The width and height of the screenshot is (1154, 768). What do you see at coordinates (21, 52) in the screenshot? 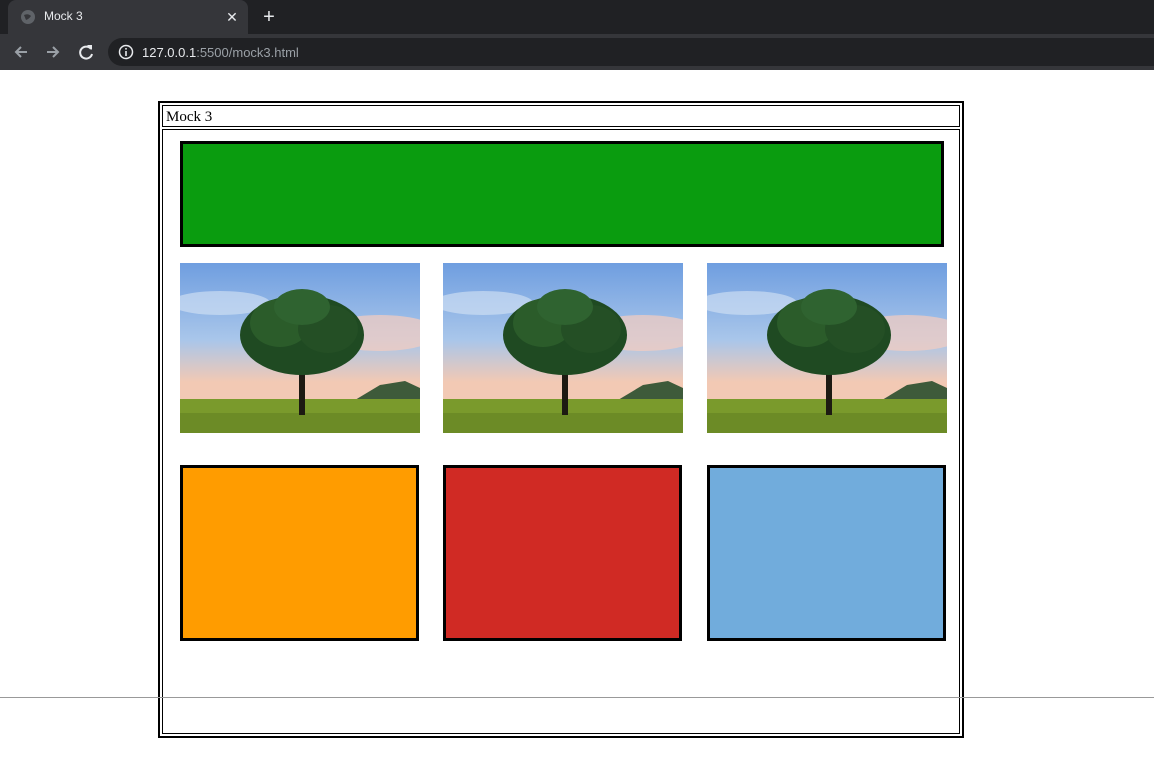
I see `back-arrow-icon` at bounding box center [21, 52].